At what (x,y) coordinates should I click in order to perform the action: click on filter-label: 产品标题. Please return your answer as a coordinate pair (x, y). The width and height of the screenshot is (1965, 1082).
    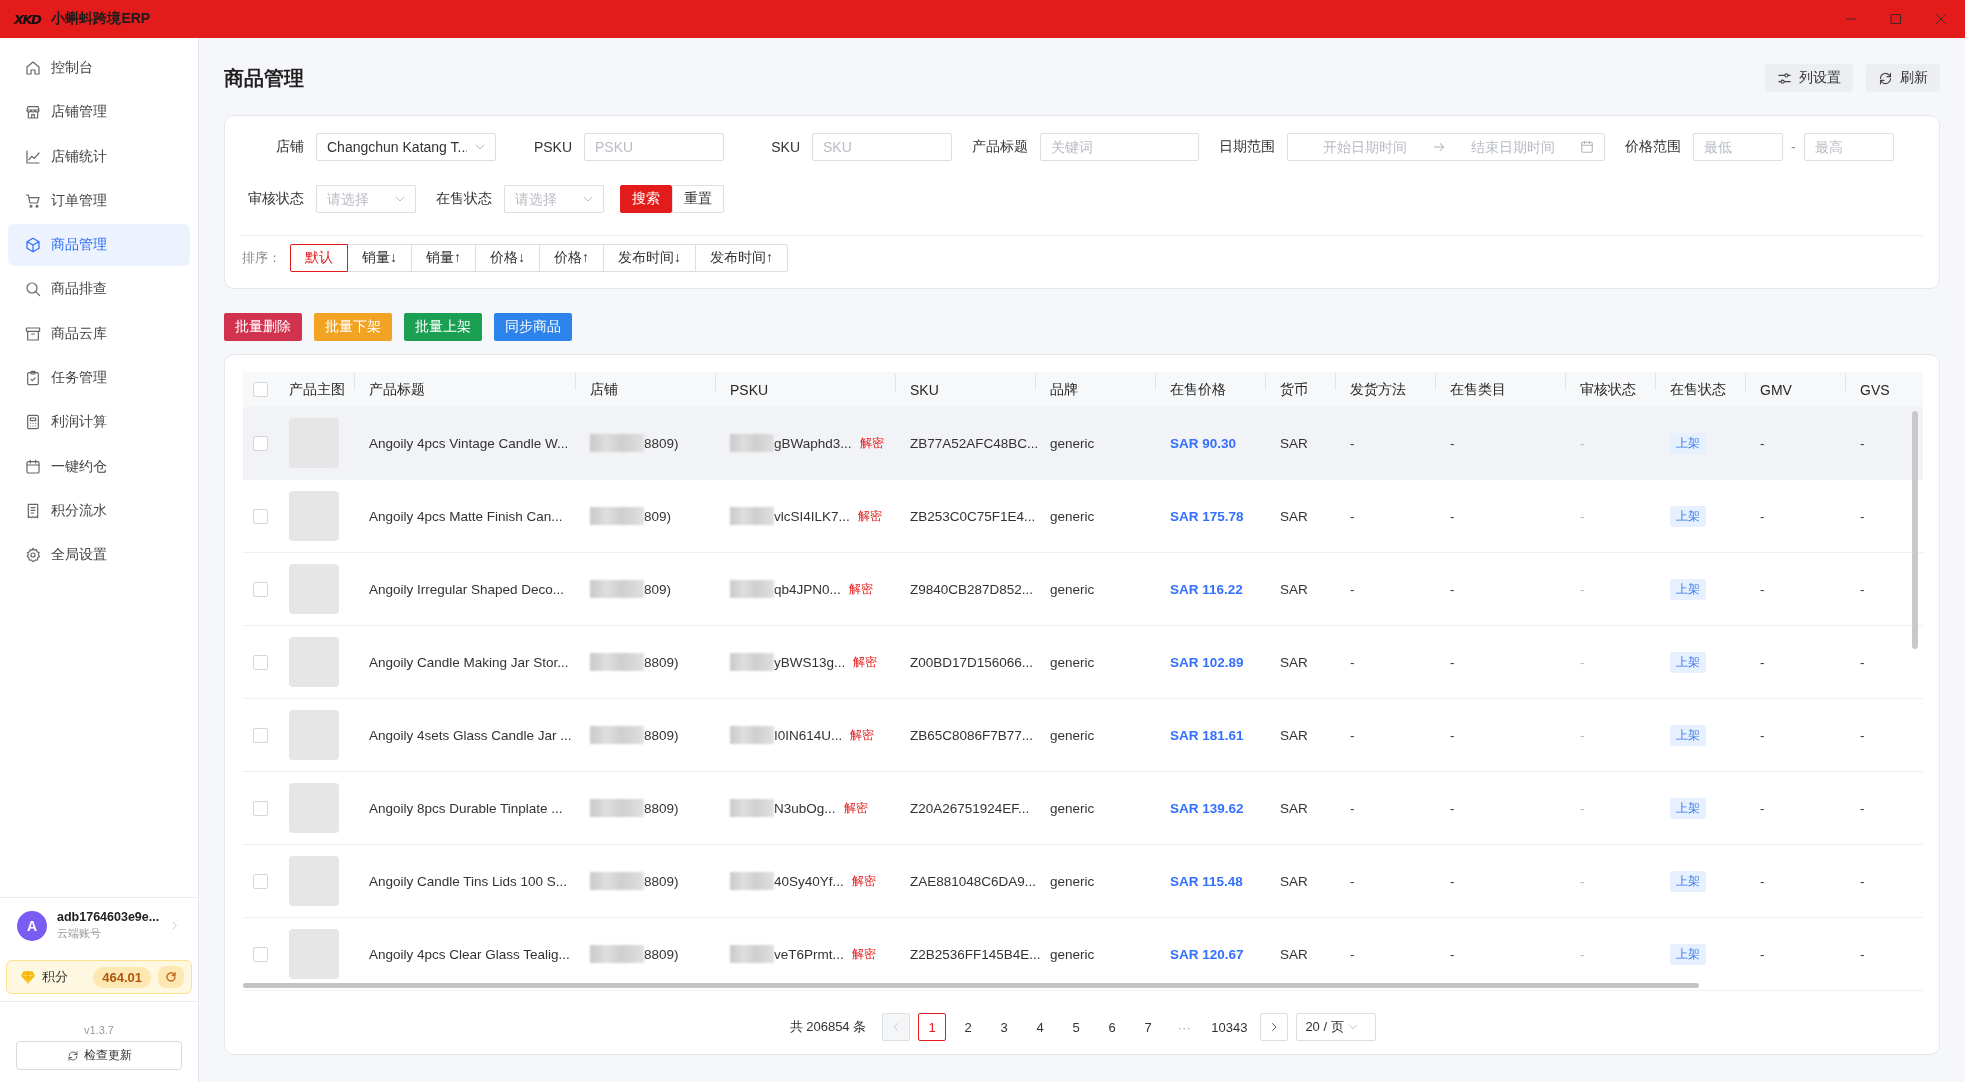
    Looking at the image, I should click on (1000, 147).